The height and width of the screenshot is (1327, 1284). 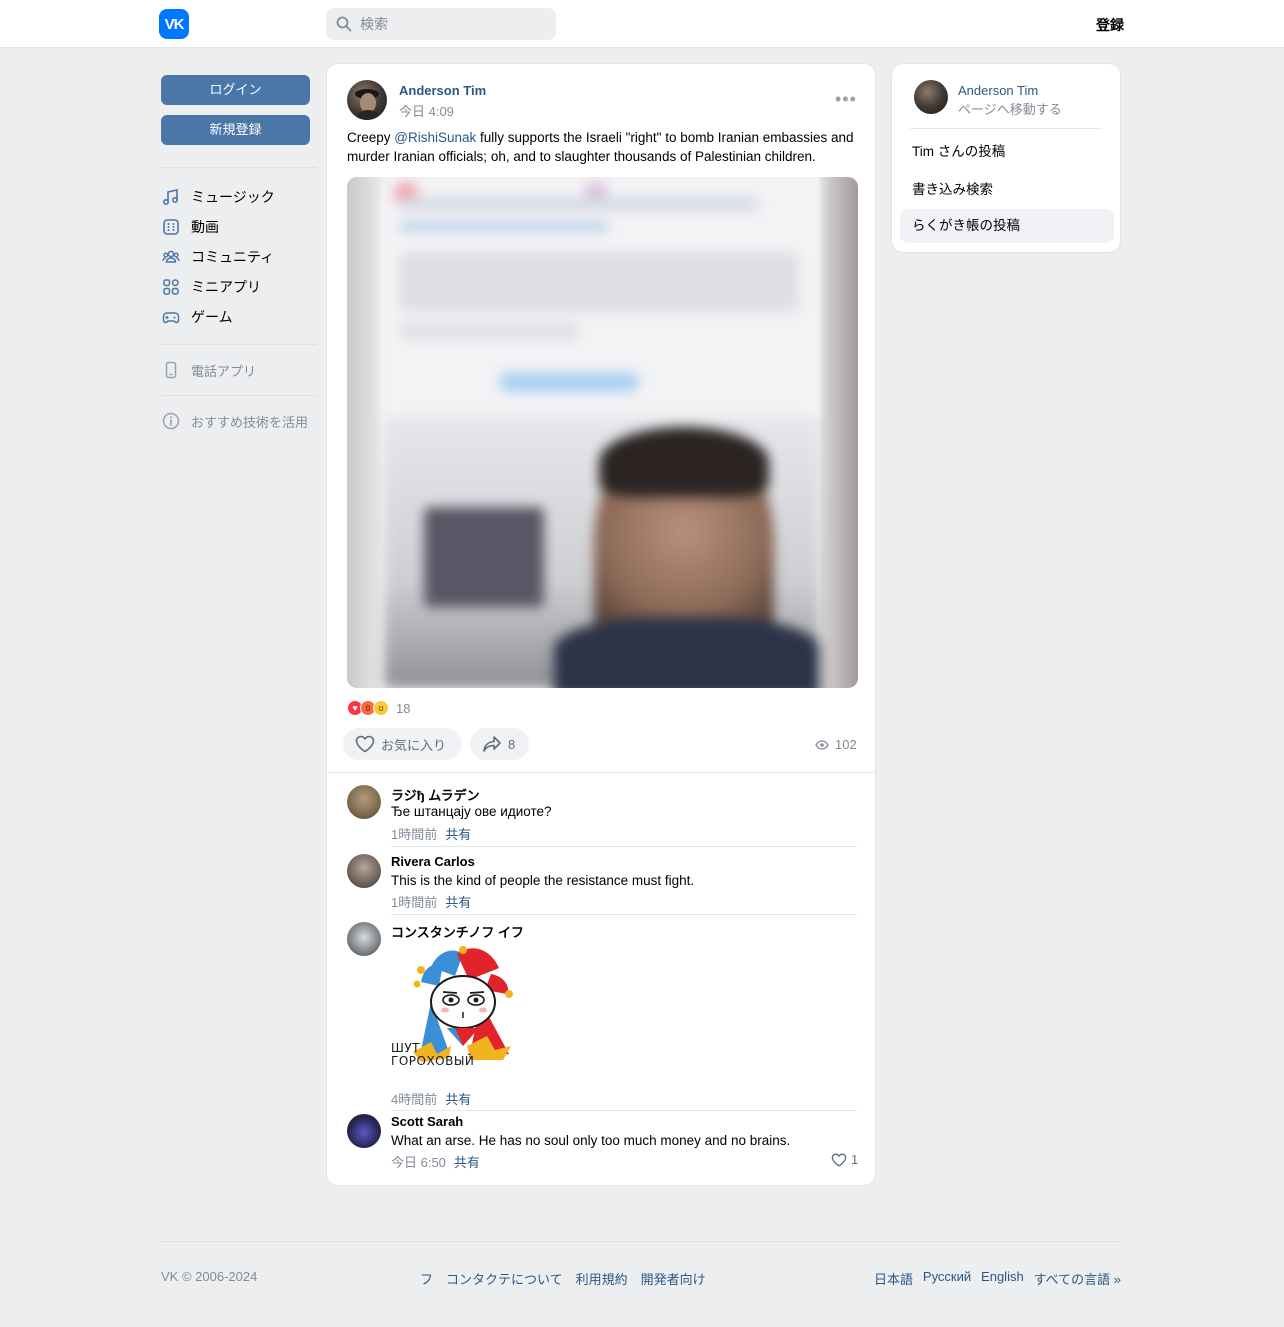 I want to click on vk-logo: VK, so click(x=174, y=24).